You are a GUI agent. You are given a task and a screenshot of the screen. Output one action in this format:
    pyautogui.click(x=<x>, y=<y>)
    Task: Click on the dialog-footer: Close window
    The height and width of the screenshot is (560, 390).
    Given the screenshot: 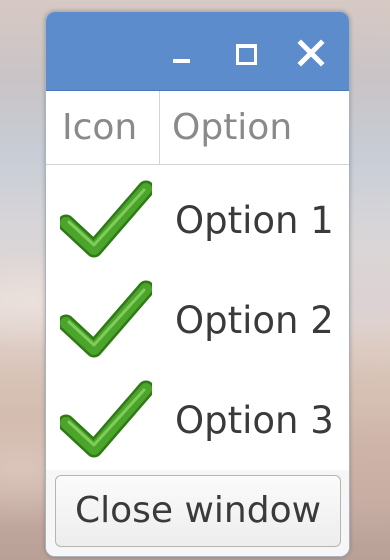 What is the action you would take?
    pyautogui.click(x=197, y=513)
    